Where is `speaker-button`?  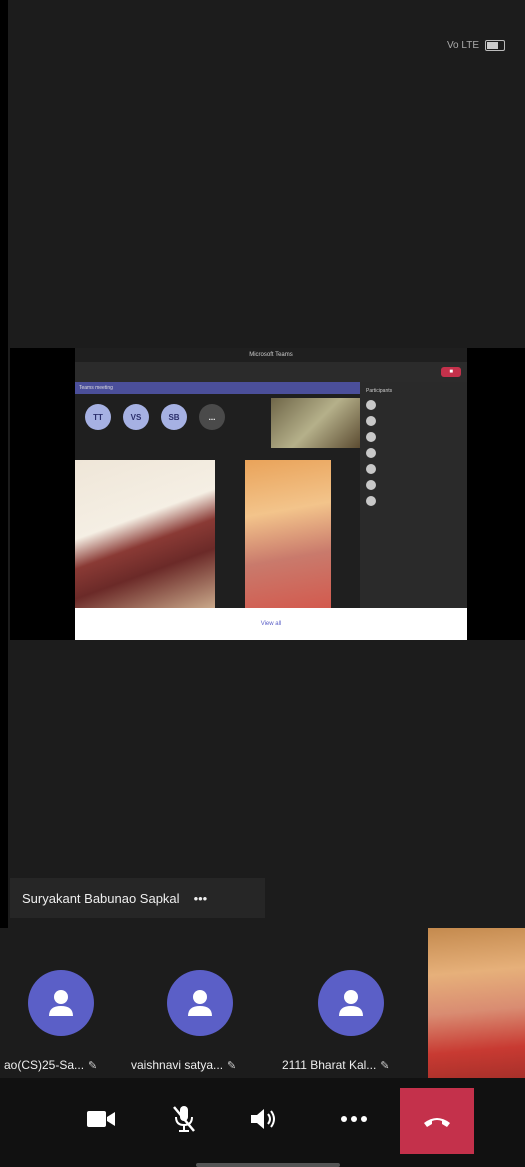 speaker-button is located at coordinates (264, 1119).